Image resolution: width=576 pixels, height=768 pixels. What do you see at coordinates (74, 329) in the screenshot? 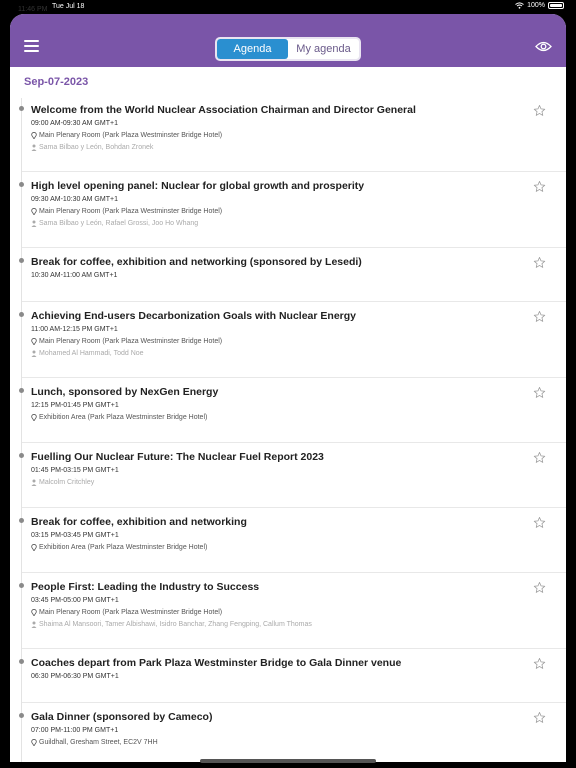
I see `session-time: 11:00 AM-12:15 PM GMT+1` at bounding box center [74, 329].